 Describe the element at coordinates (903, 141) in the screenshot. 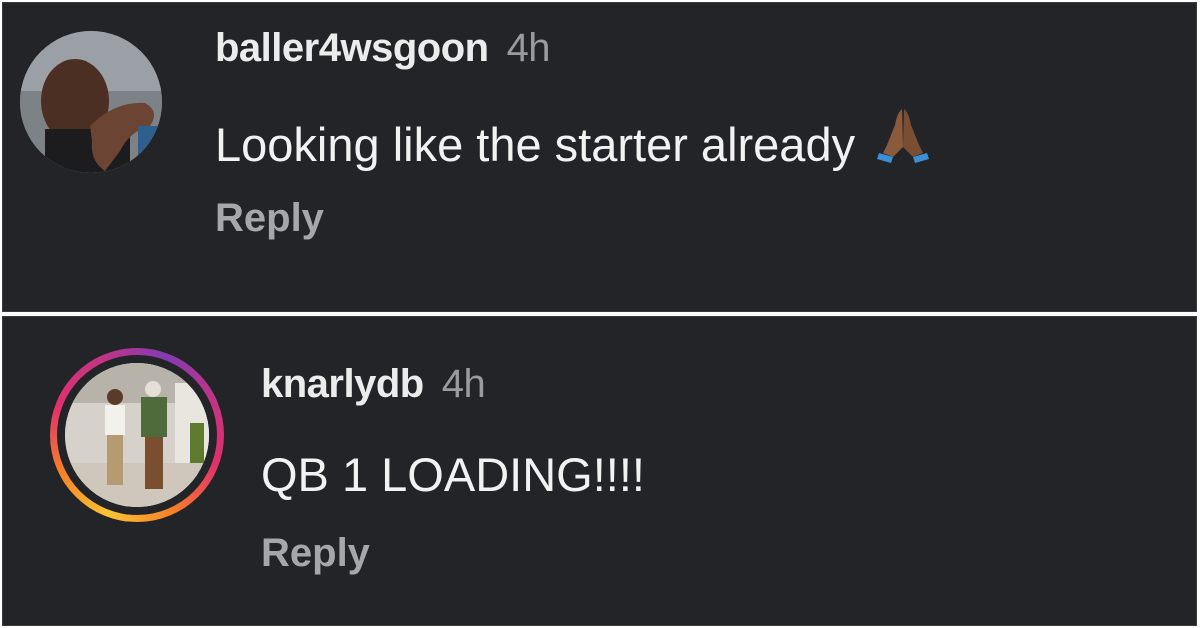

I see `folded-hands-icon` at that location.